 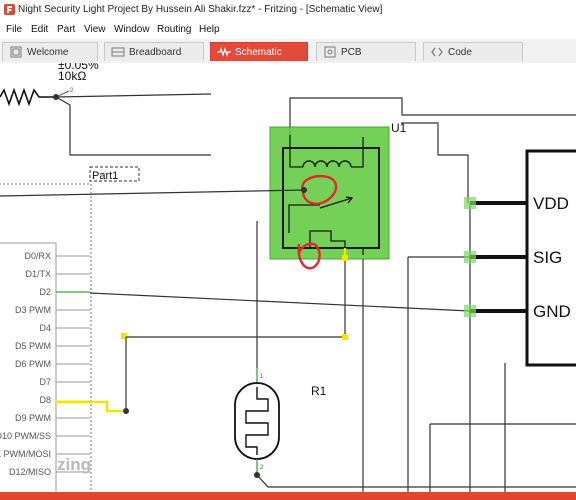 What do you see at coordinates (366, 51) in the screenshot?
I see `tab-pcb: PCB` at bounding box center [366, 51].